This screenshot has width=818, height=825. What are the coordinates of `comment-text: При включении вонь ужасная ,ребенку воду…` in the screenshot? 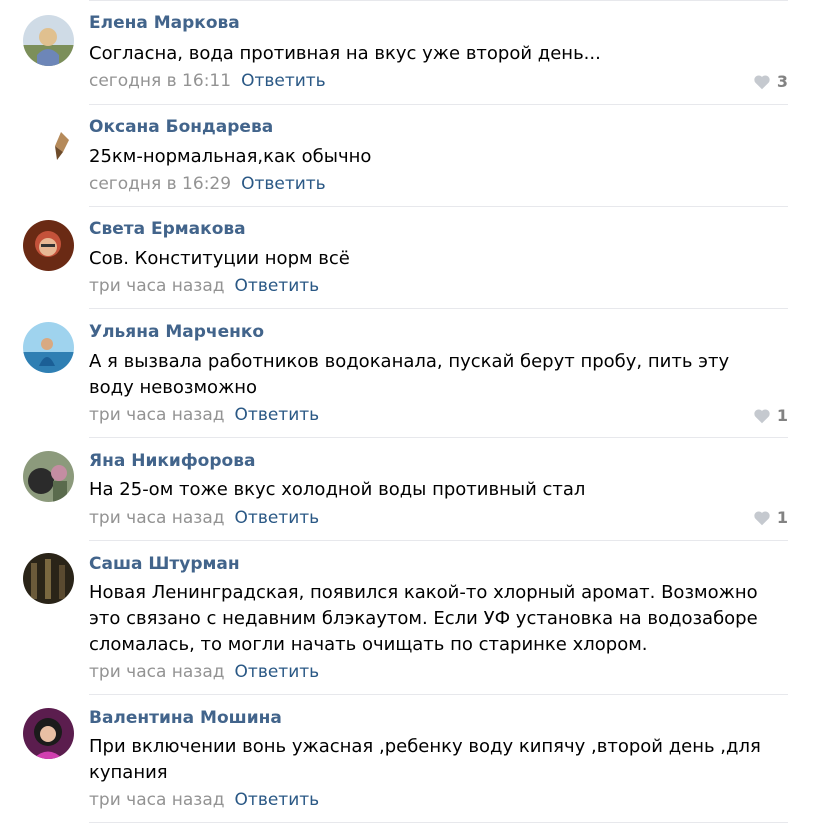 It's located at (425, 759).